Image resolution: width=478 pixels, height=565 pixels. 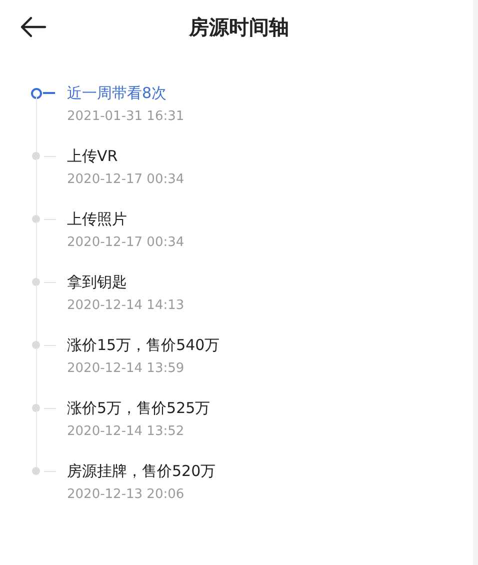 I want to click on event-time: 2020-12-14 14:13, so click(x=125, y=306).